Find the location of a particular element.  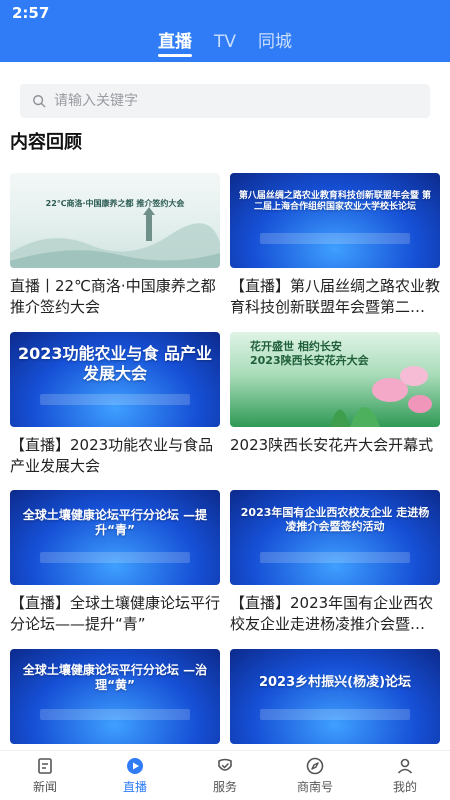

bottom-nav: 新闻 直播 服务 商南号 我的 is located at coordinates (225, 775).